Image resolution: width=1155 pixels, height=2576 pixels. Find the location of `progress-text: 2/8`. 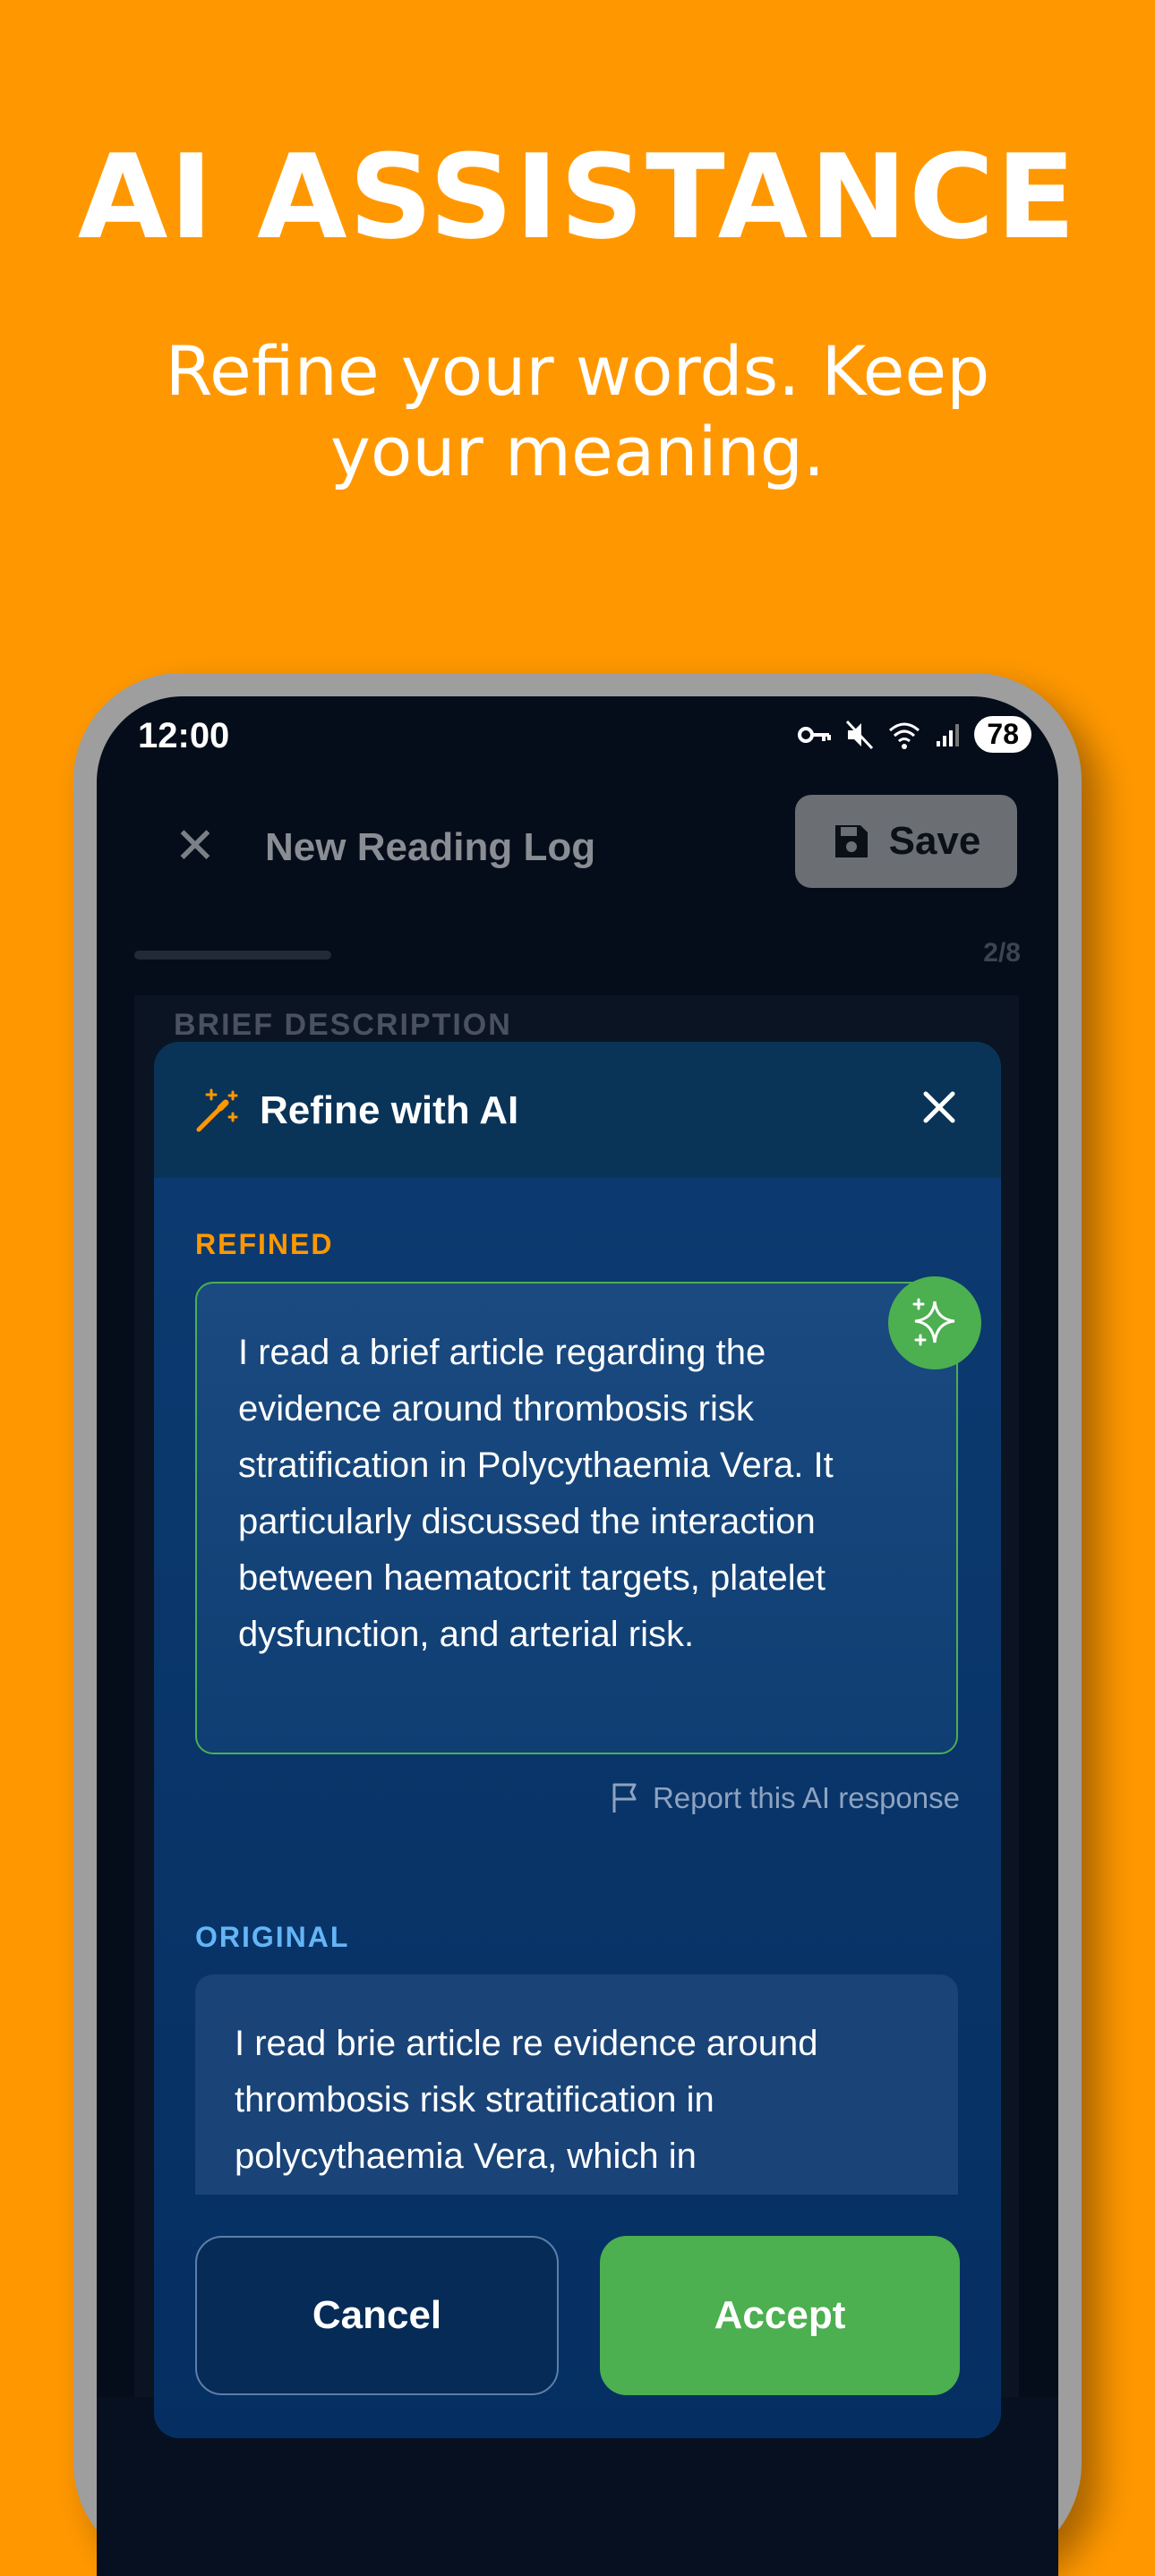

progress-text: 2/8 is located at coordinates (1002, 953).